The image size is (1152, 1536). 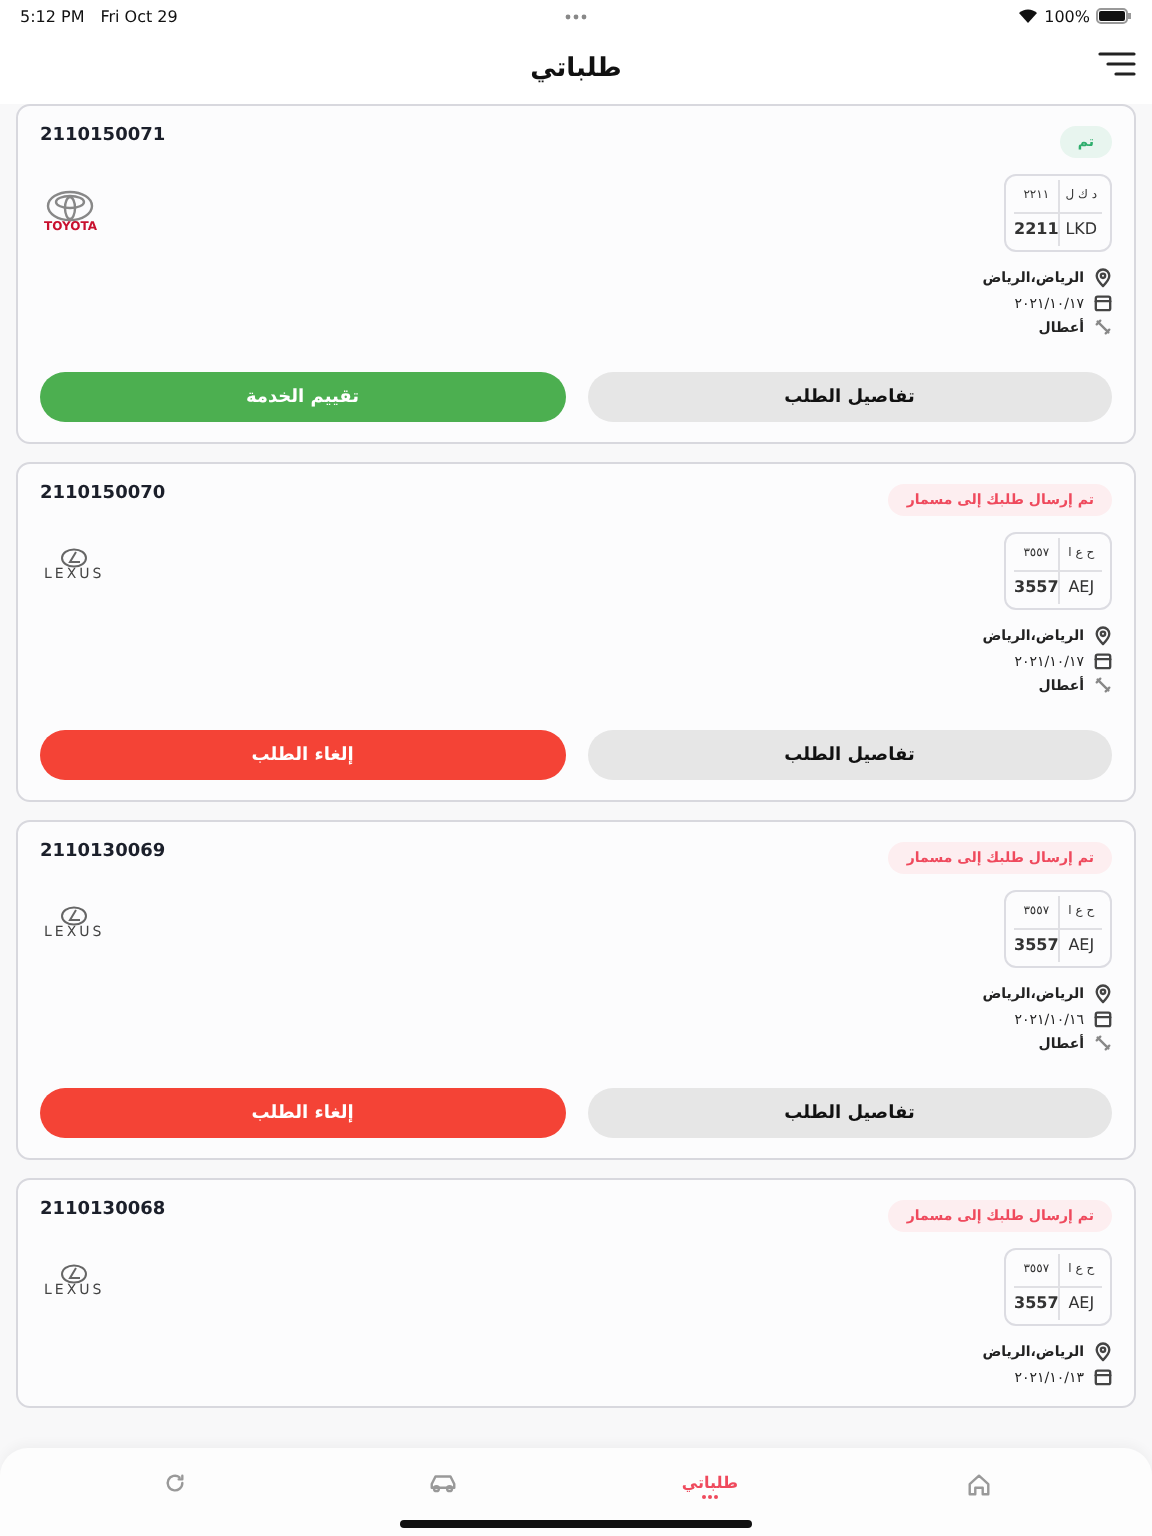 I want to click on page-title: طلباتي, so click(x=576, y=68).